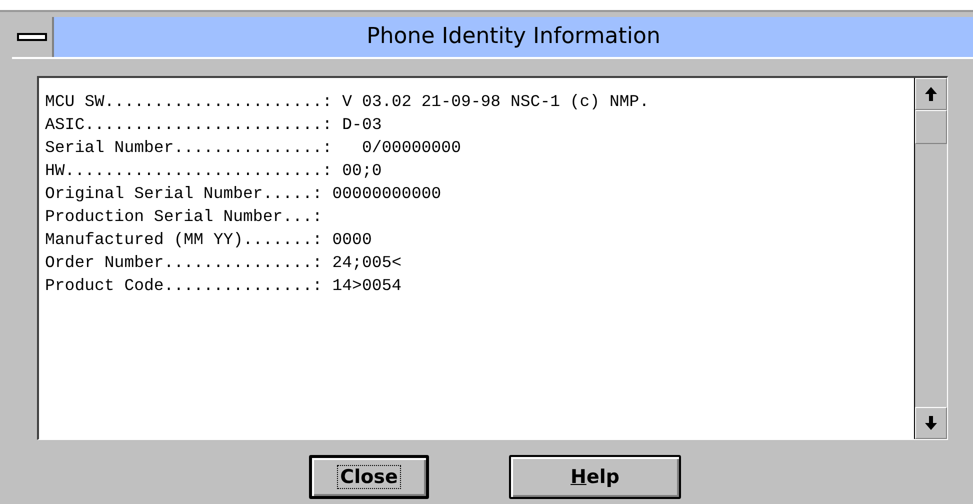  Describe the element at coordinates (188, 101) in the screenshot. I see `field-label: MCU SW......................:` at that location.